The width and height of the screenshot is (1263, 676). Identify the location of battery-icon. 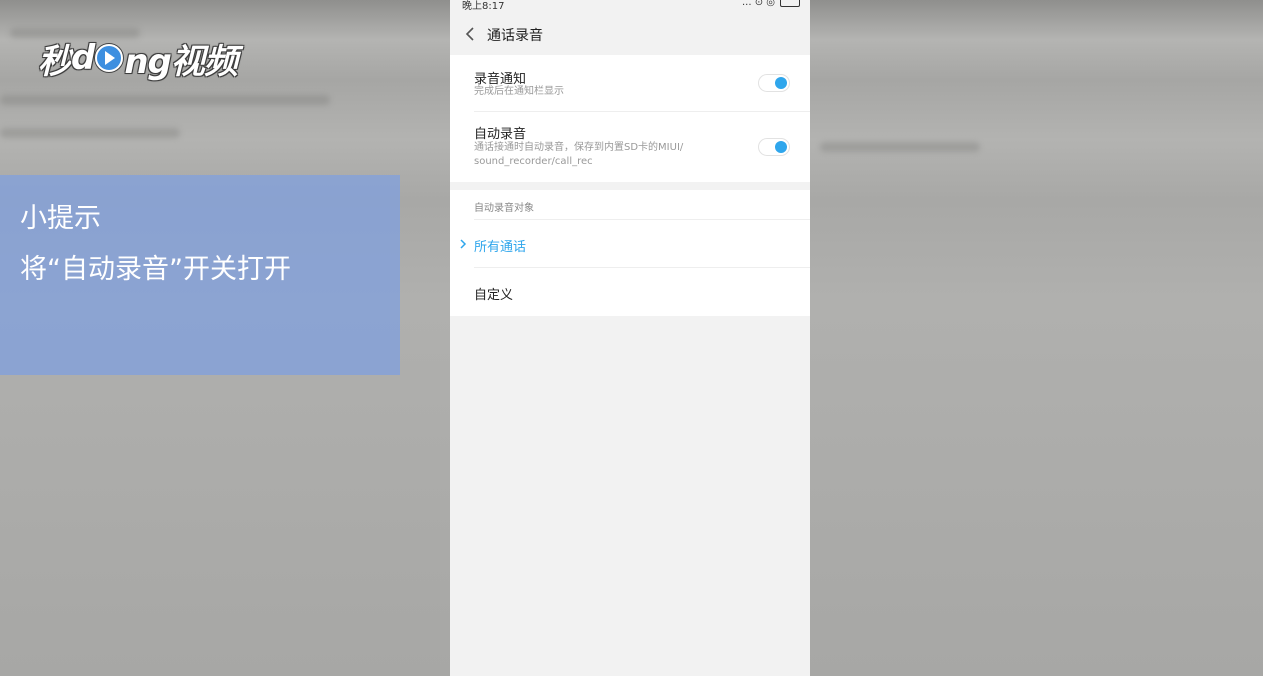
(790, 3).